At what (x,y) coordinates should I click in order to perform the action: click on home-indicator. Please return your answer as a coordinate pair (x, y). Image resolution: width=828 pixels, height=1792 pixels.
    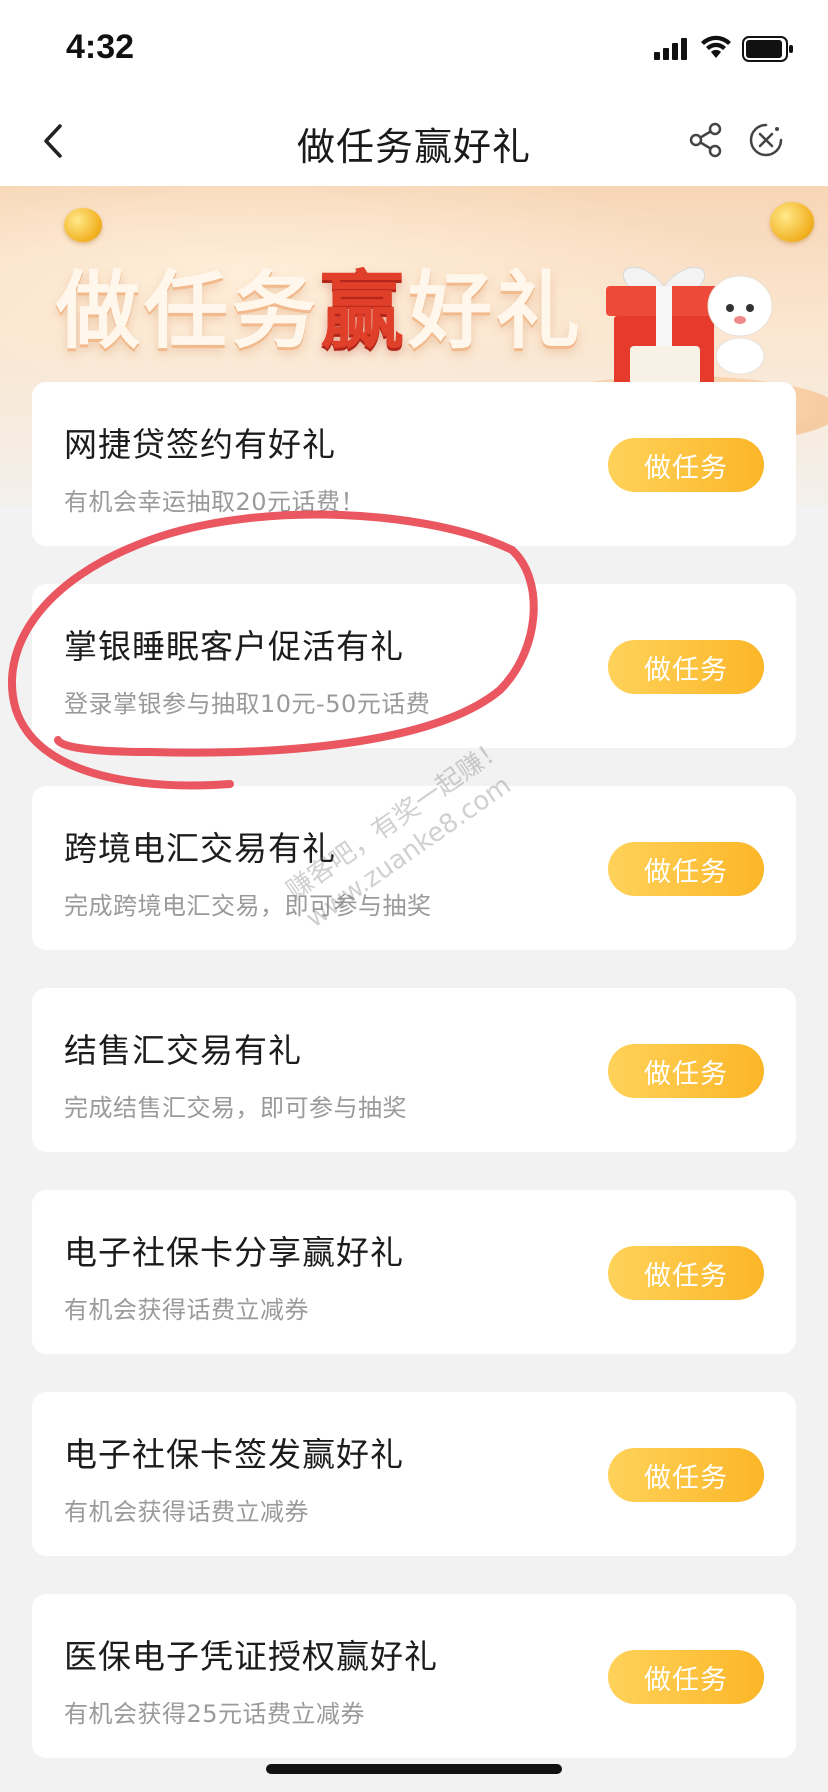
    Looking at the image, I should click on (414, 1769).